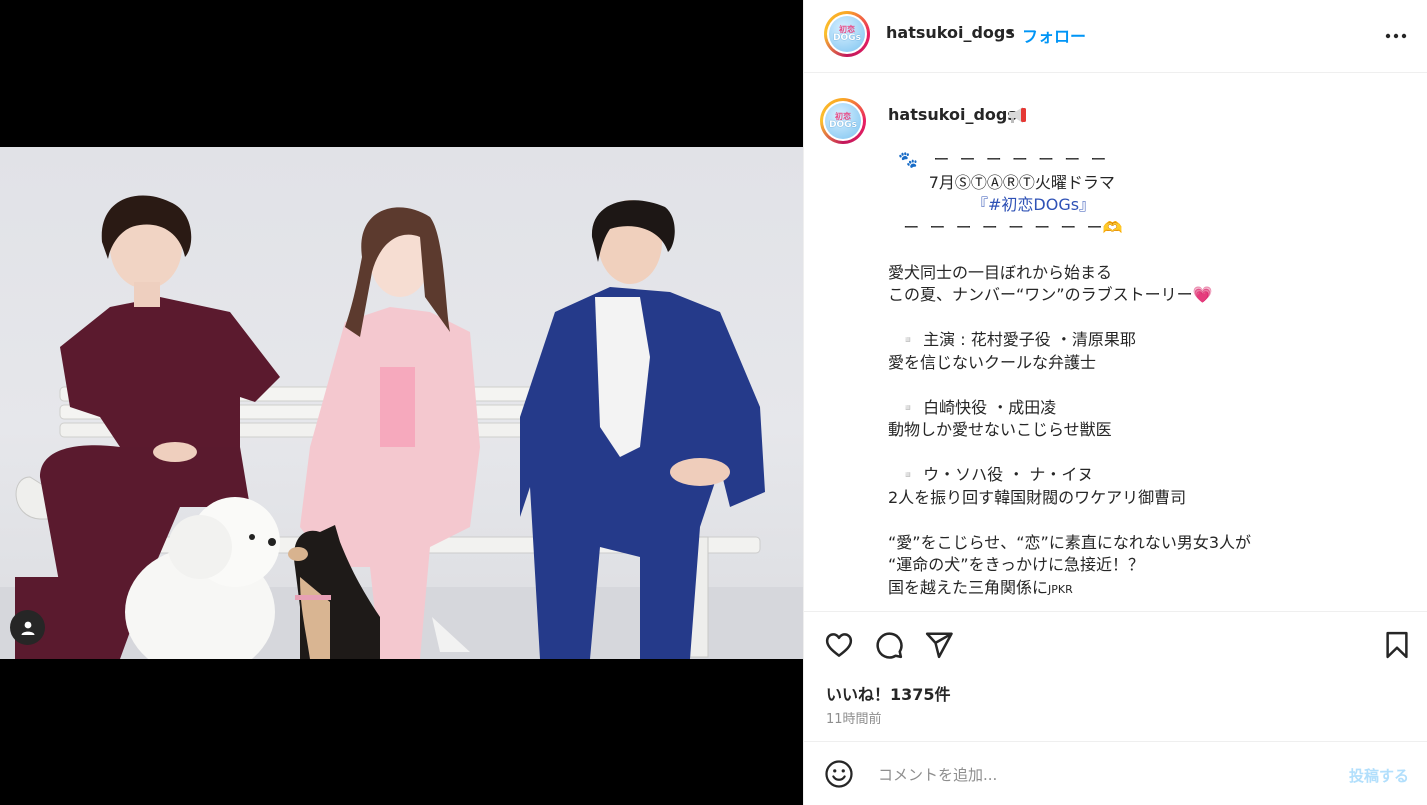  What do you see at coordinates (952, 114) in the screenshot?
I see `caption-username: hatsukoi_dogs` at bounding box center [952, 114].